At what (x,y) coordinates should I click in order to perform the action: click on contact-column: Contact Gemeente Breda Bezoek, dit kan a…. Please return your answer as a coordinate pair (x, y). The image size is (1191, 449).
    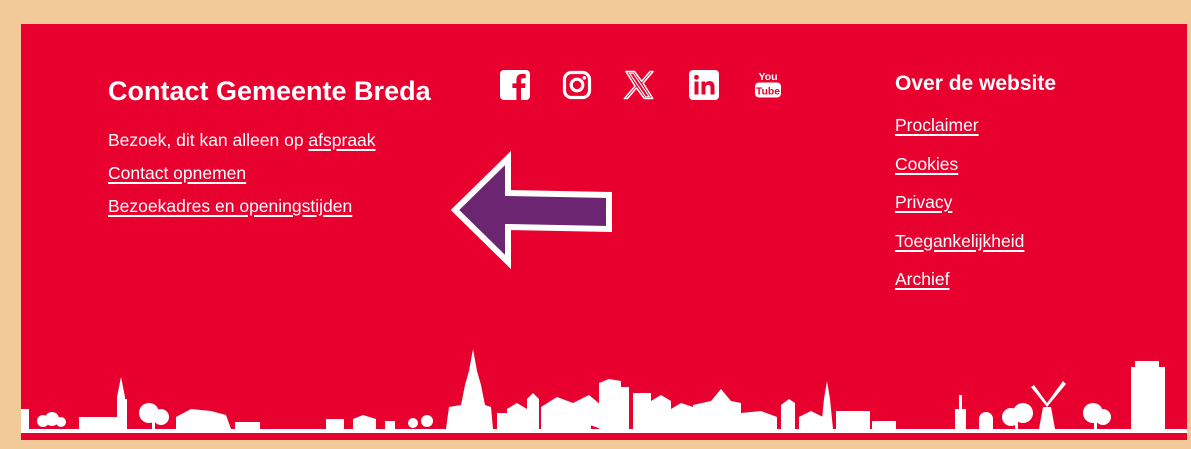
    Looking at the image, I should click on (273, 150).